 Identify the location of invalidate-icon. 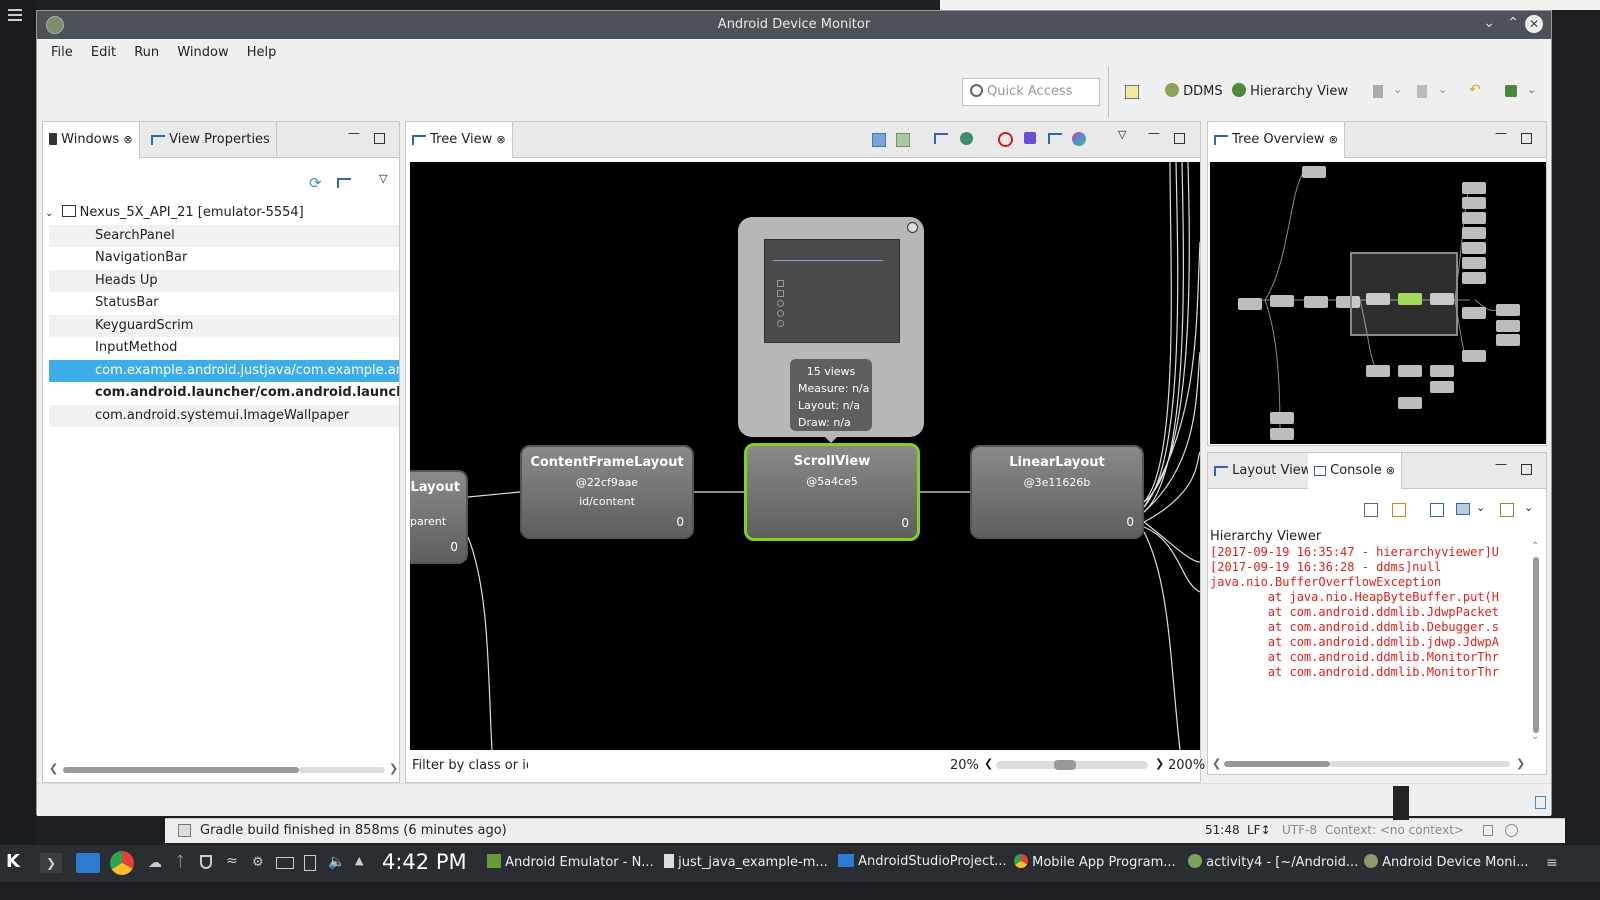
(1005, 139).